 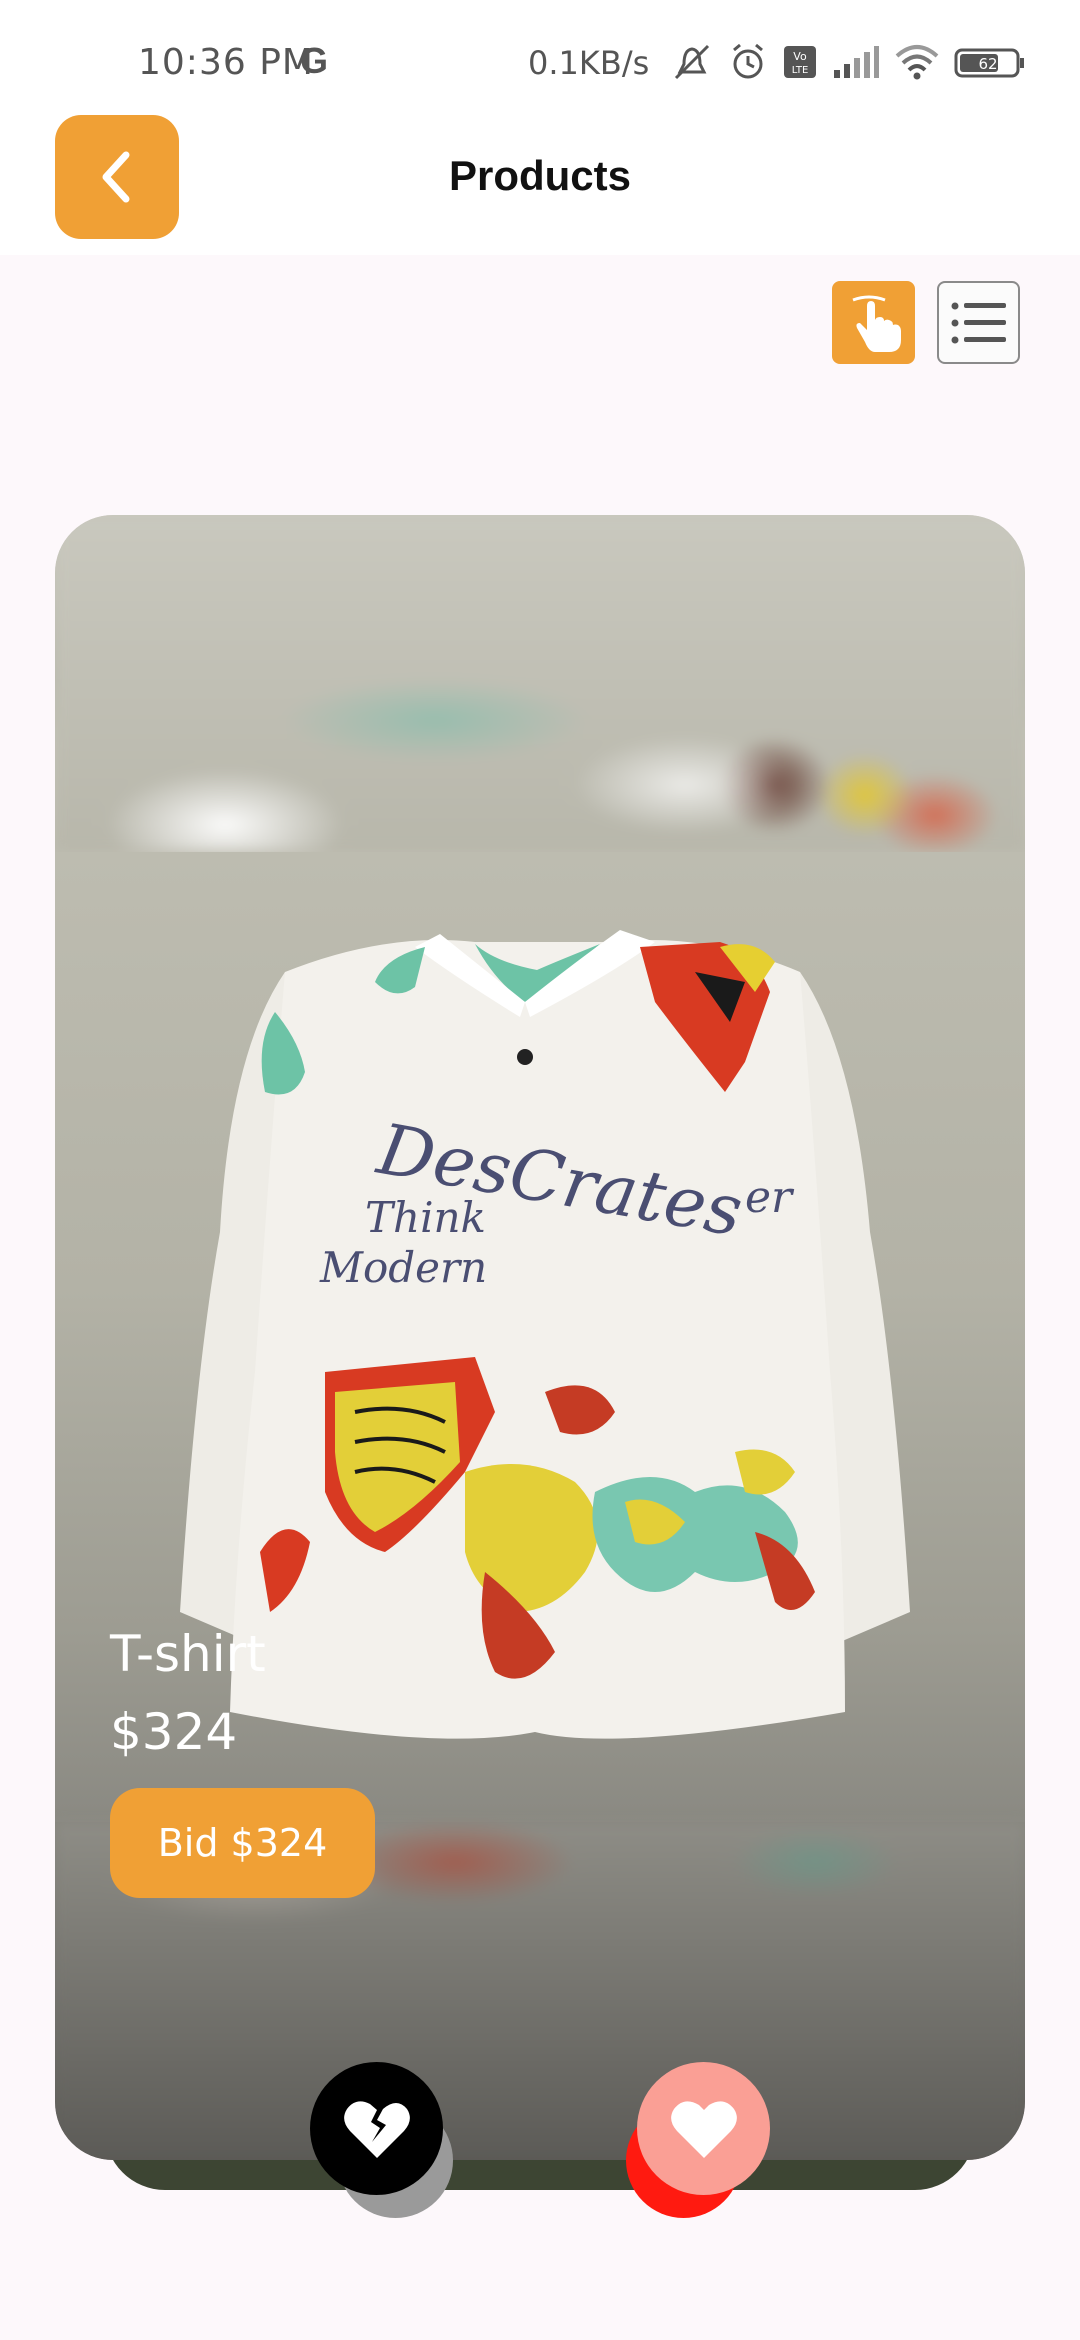 I want to click on volte-icon: Vo LTE, so click(x=800, y=62).